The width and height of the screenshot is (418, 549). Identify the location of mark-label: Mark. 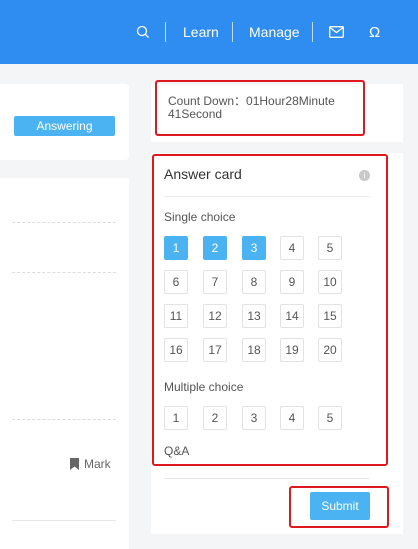
(97, 464).